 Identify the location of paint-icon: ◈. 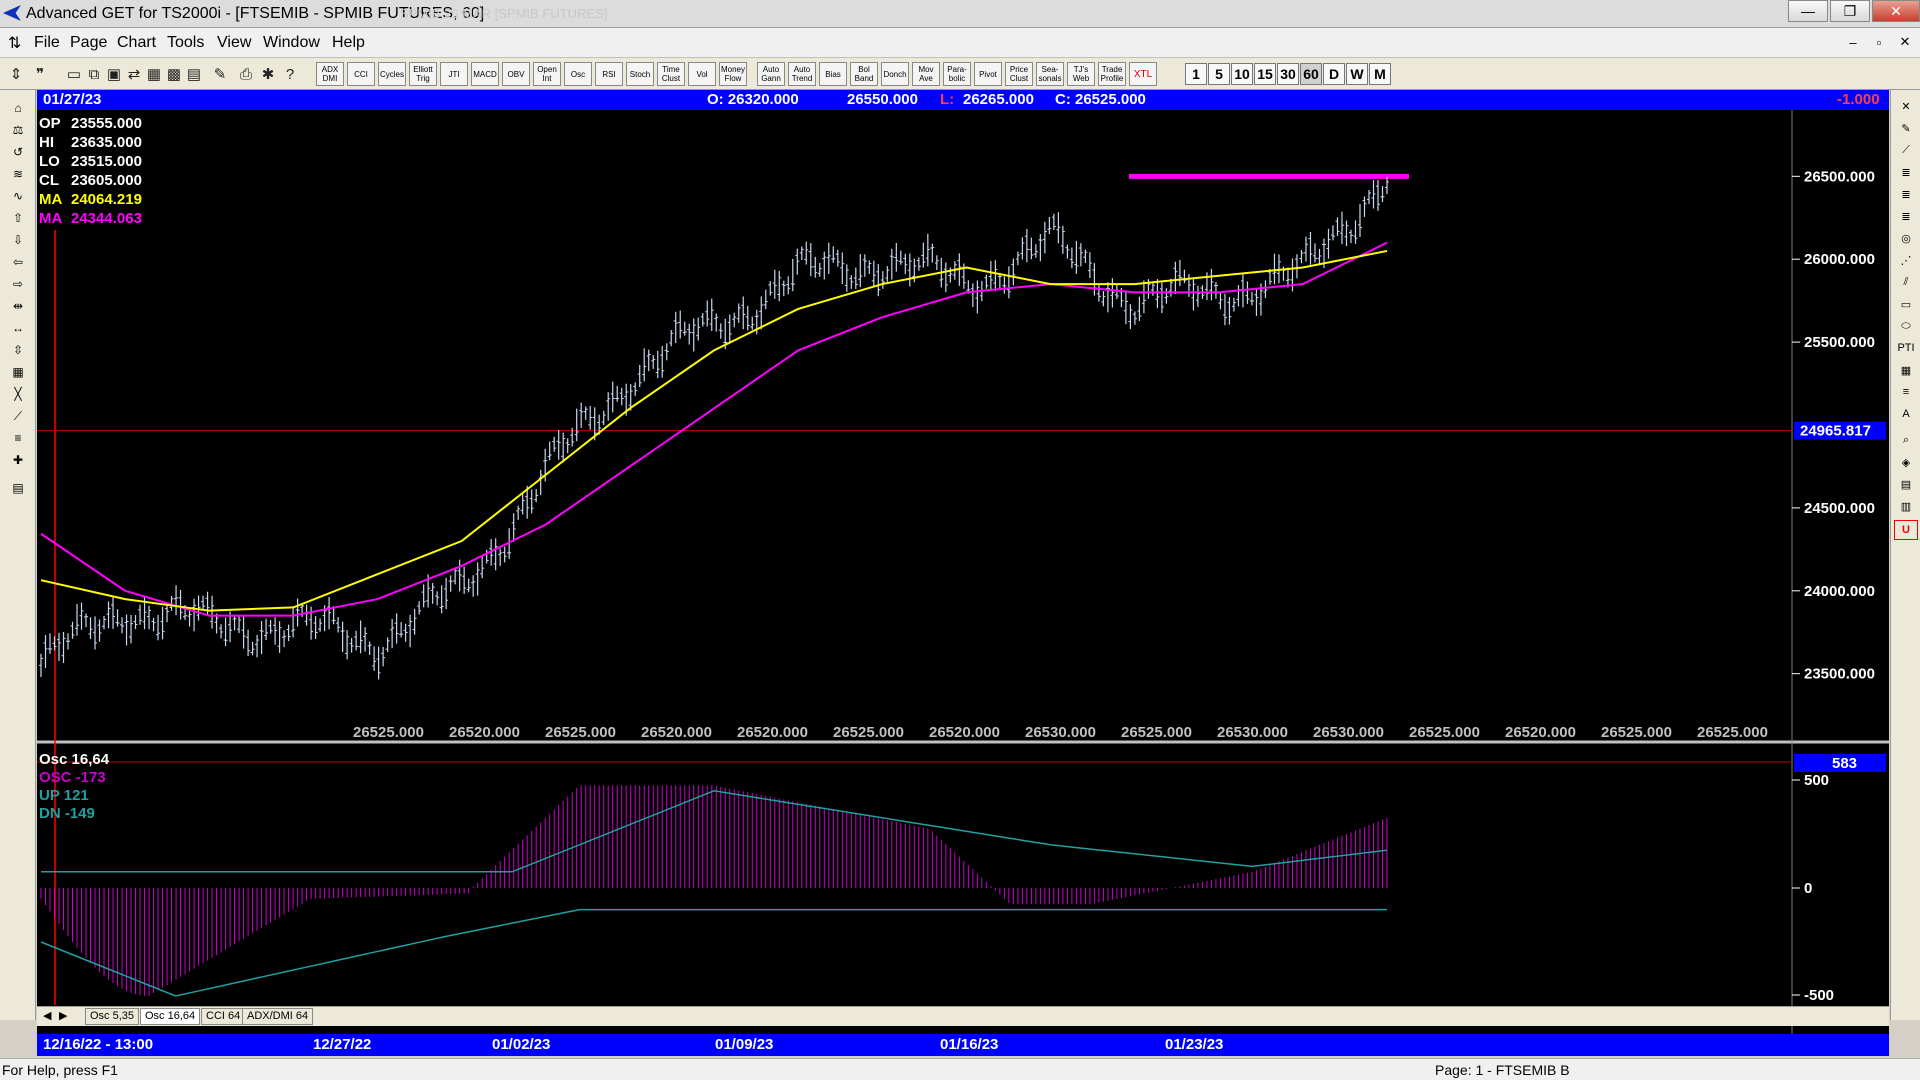
(1906, 462).